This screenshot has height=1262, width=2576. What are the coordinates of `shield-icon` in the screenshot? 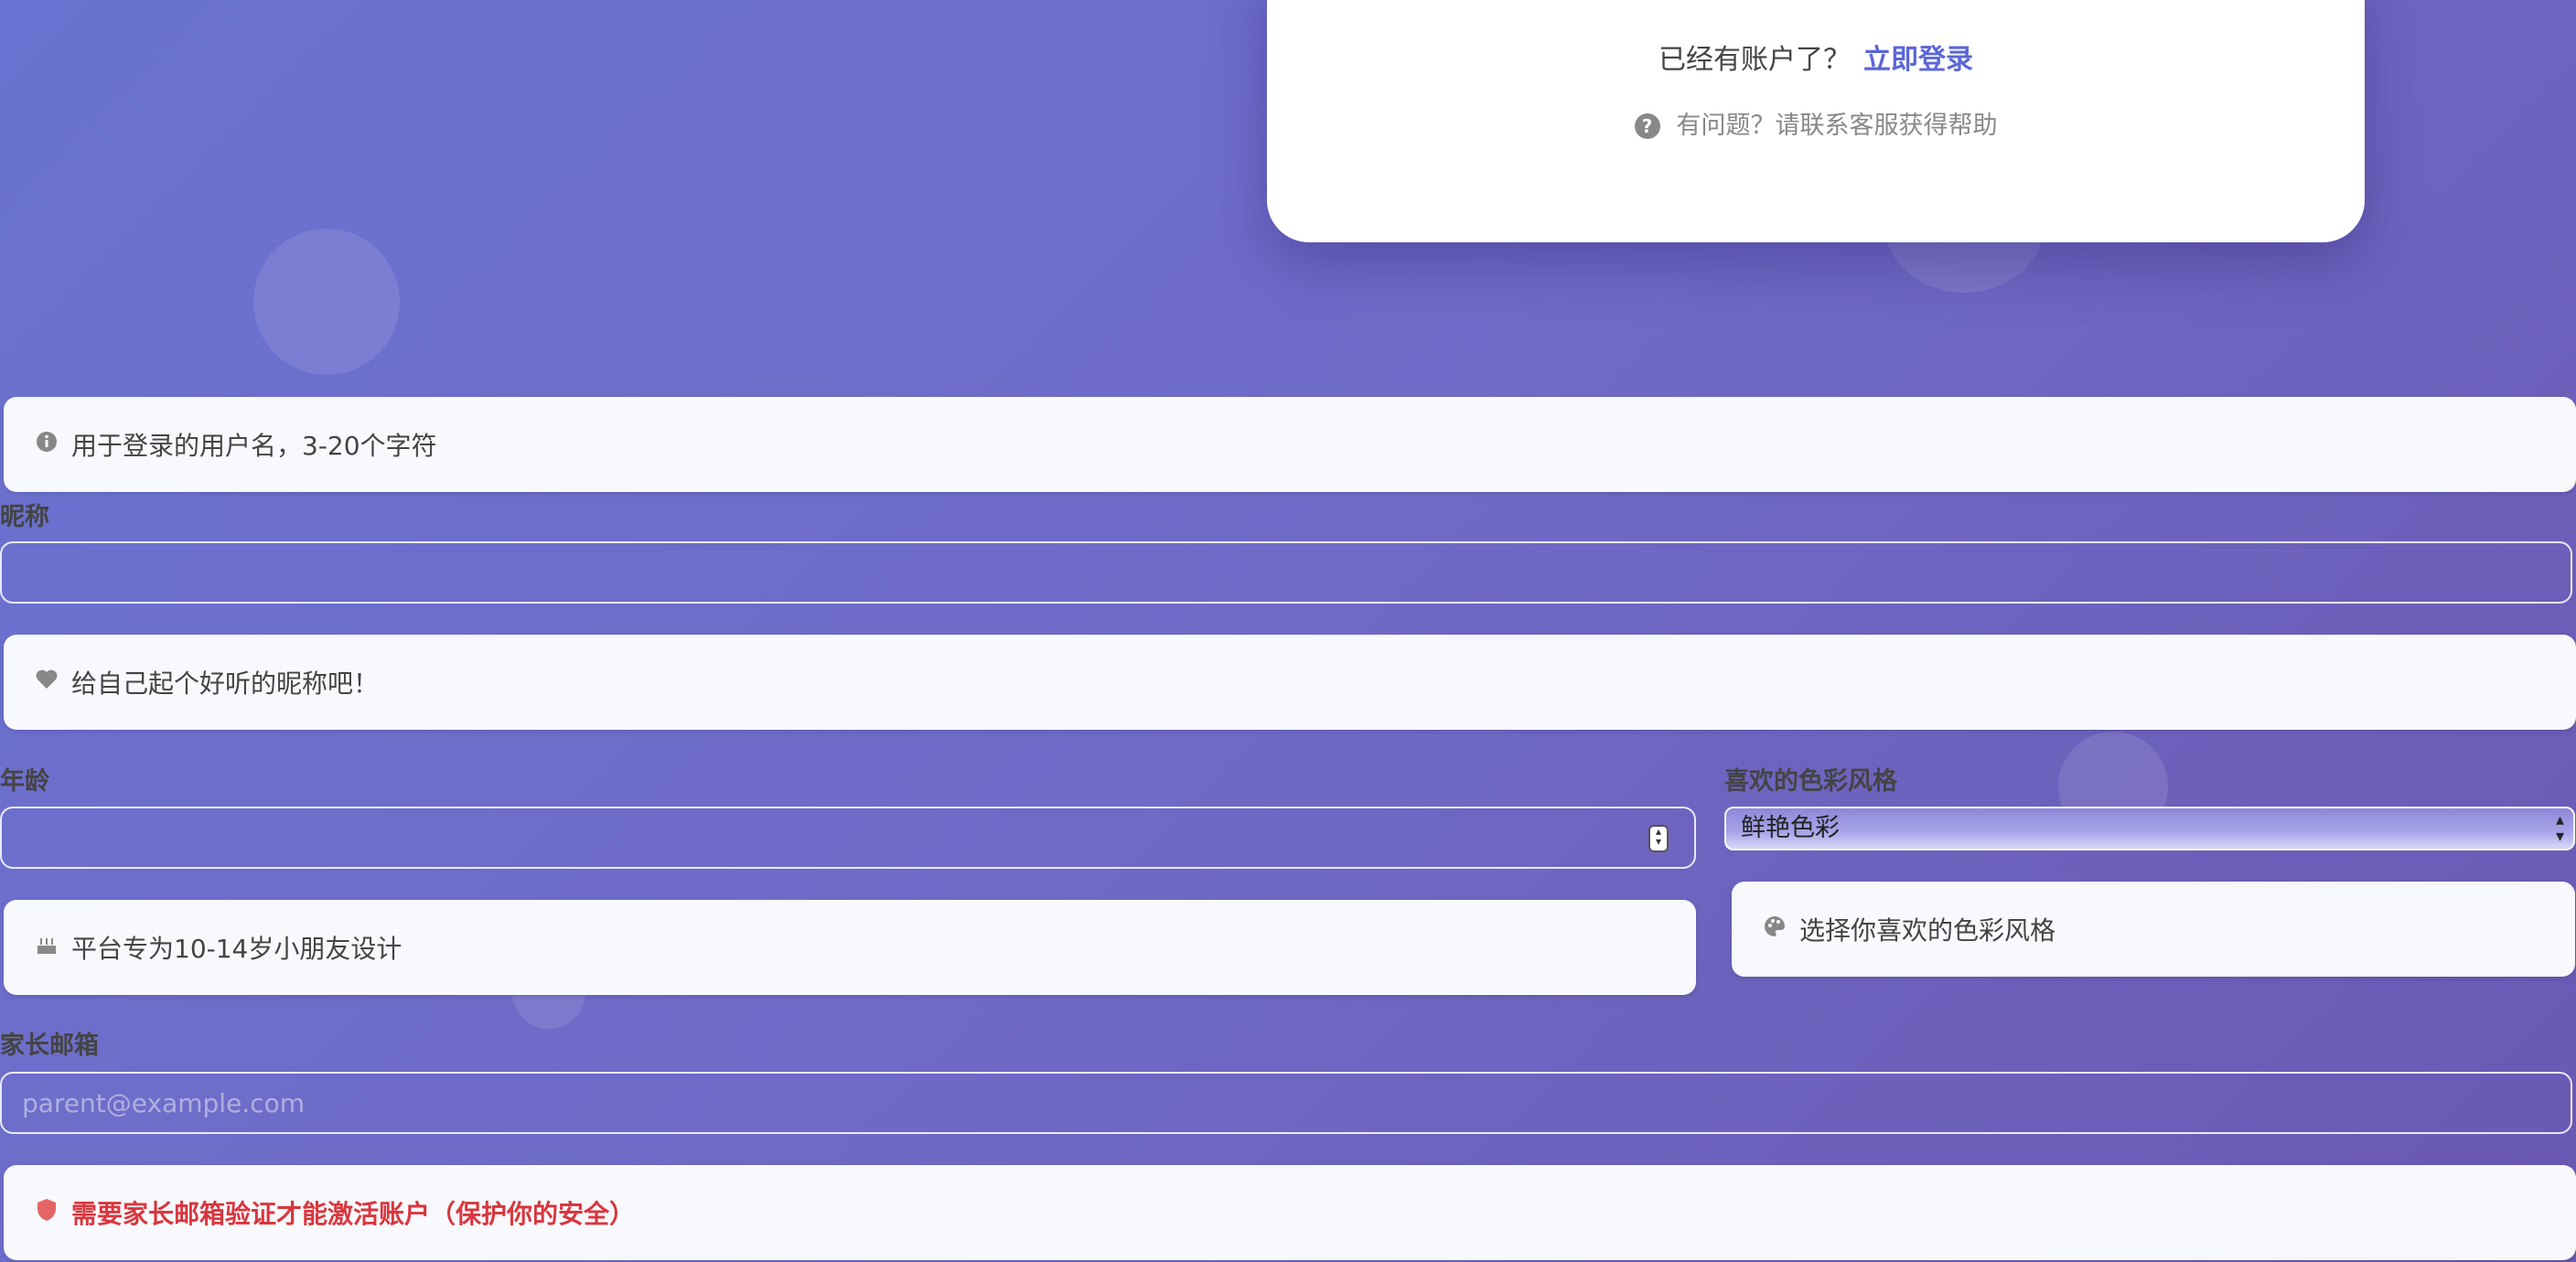 It's located at (47, 1213).